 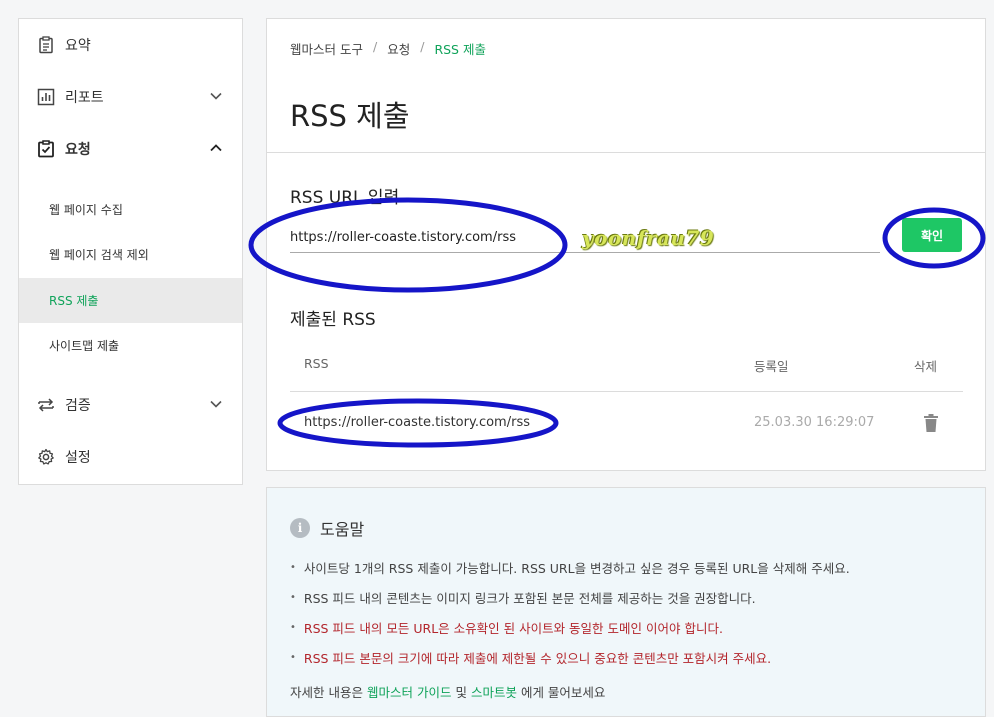 What do you see at coordinates (417, 422) in the screenshot?
I see `submitted-rss-url: https://roller-coaste.tistory.com/rss` at bounding box center [417, 422].